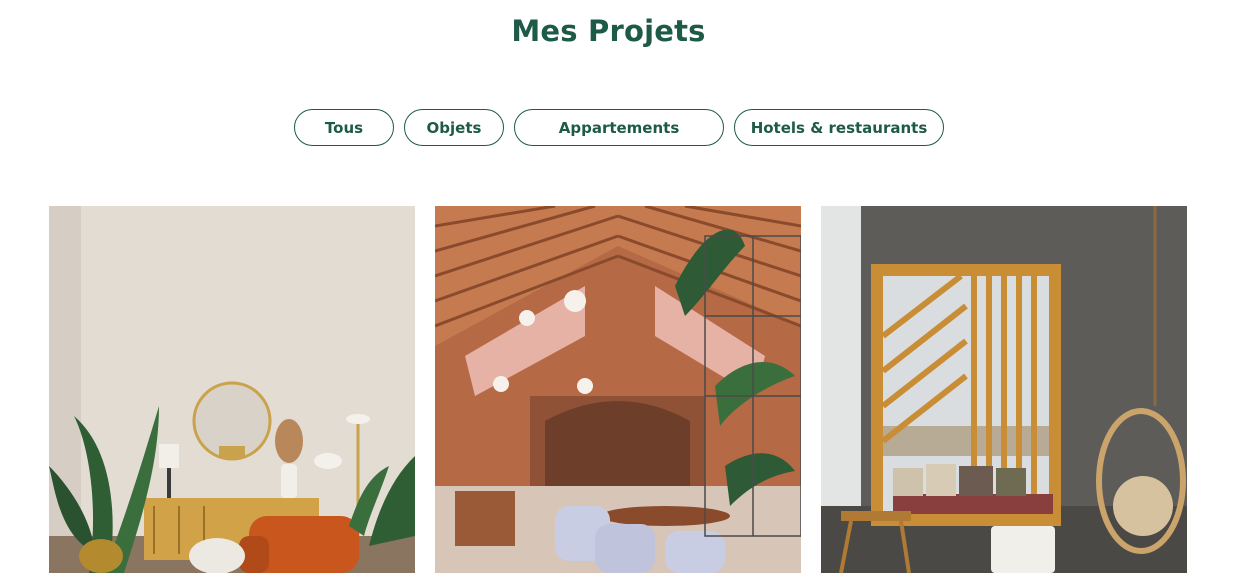 This screenshot has width=1258, height=573. I want to click on filter-all-button: Tous, so click(344, 127).